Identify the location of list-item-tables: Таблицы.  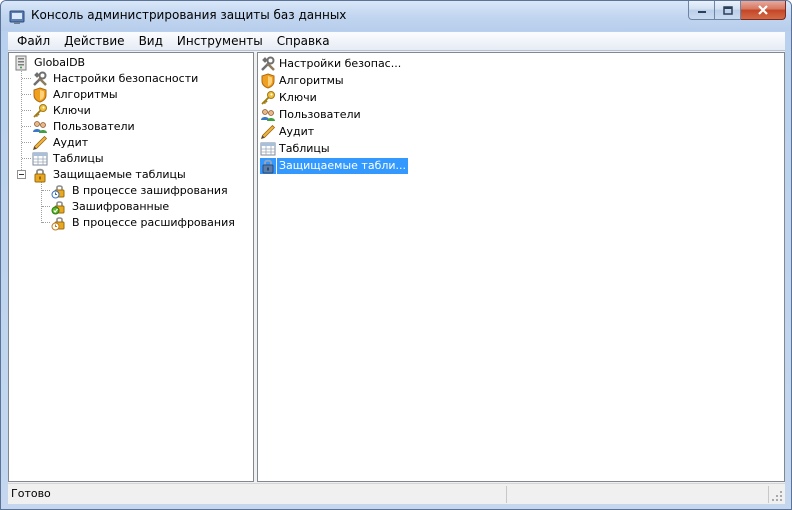
(296, 148).